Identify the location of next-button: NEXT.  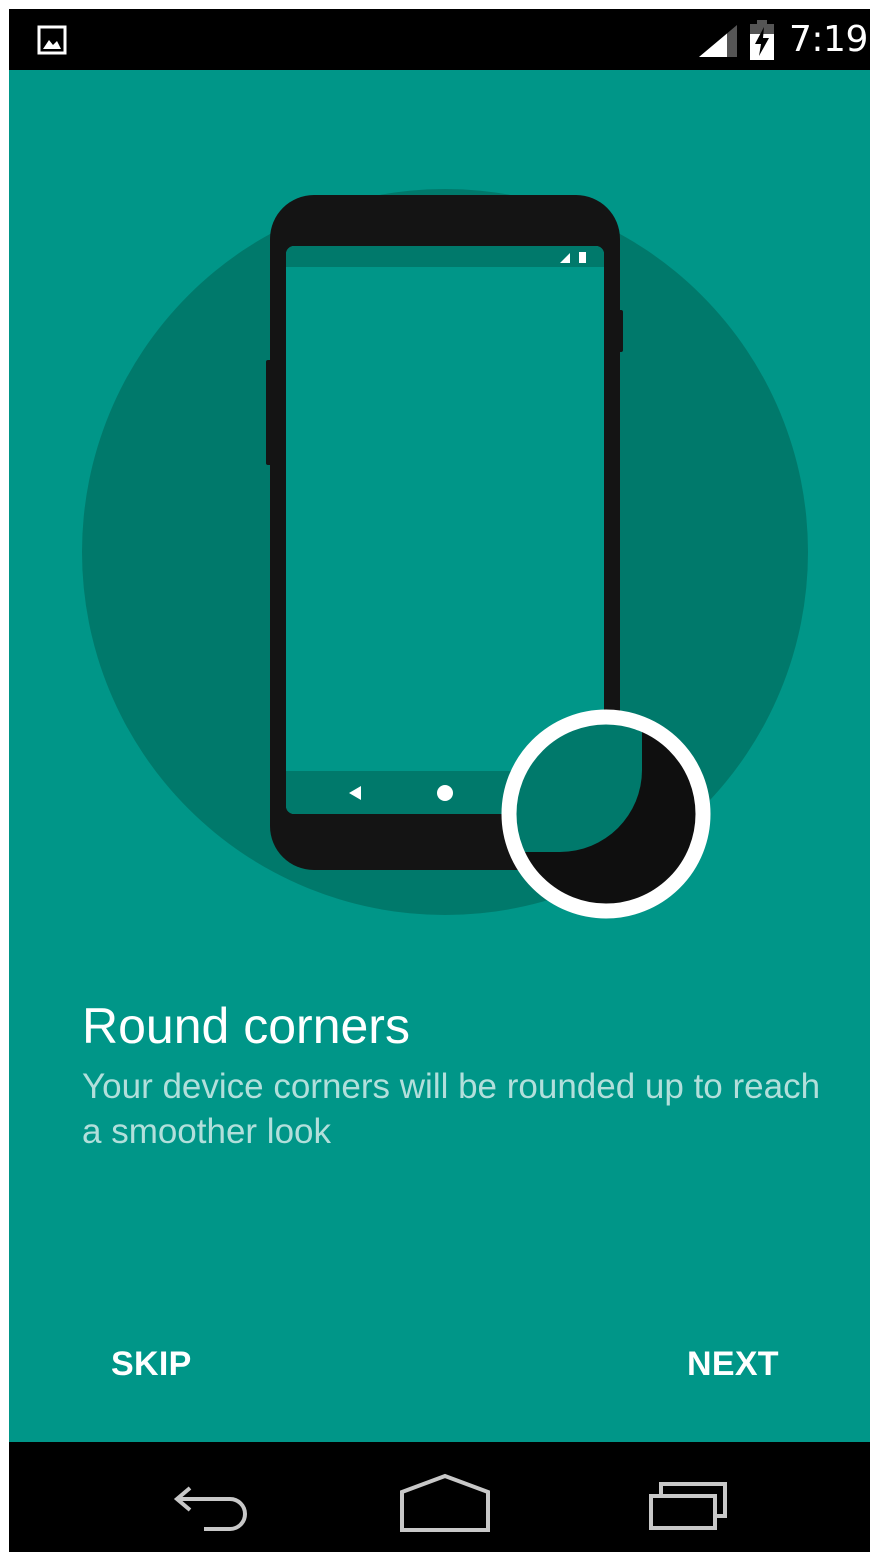
(733, 1364).